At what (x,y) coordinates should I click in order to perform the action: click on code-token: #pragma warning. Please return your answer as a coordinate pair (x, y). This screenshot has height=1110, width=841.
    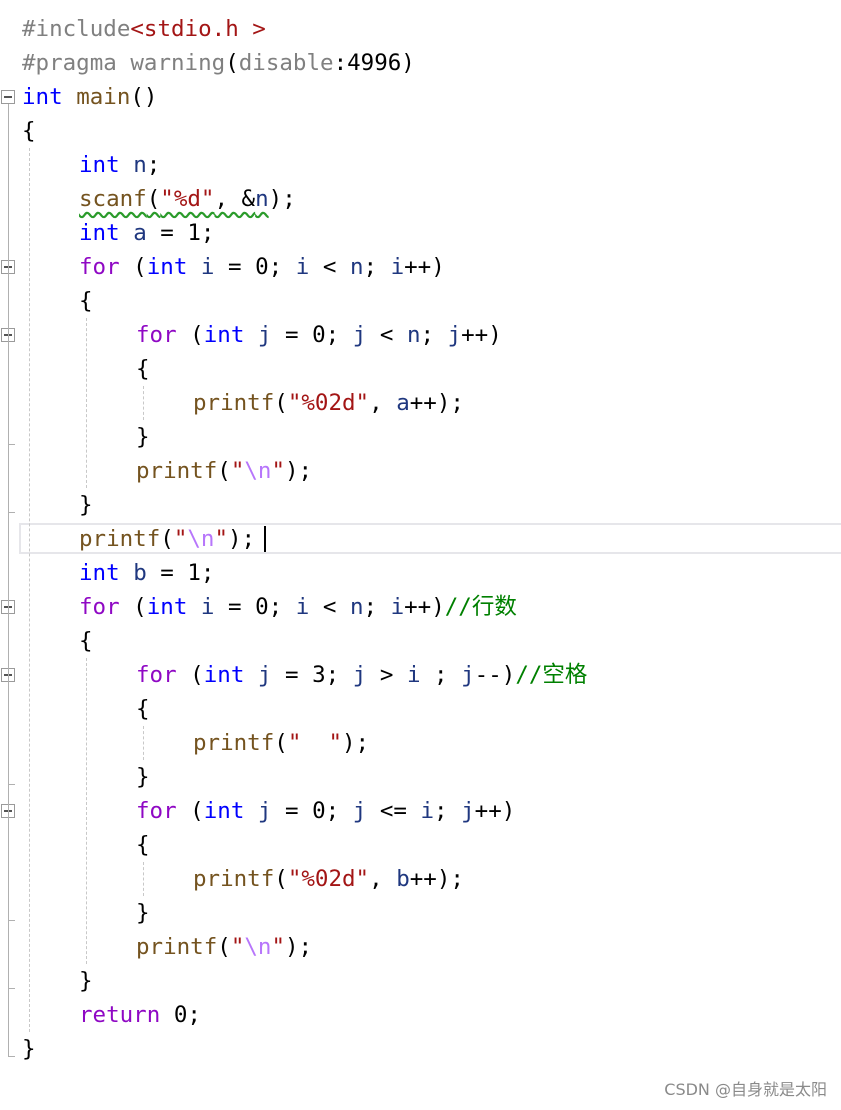
    Looking at the image, I should click on (124, 63).